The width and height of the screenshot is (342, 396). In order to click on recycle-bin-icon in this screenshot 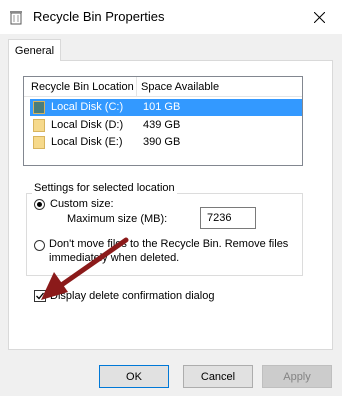, I will do `click(16, 18)`.